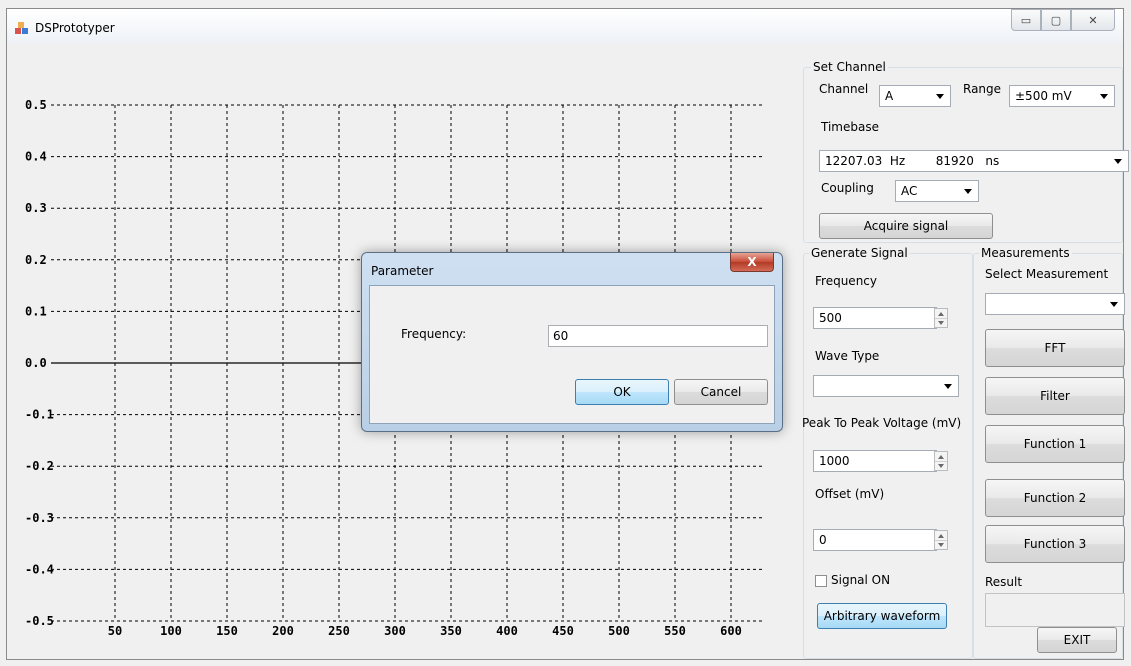  Describe the element at coordinates (36, 105) in the screenshot. I see `y-tick-label: 0.5` at that location.